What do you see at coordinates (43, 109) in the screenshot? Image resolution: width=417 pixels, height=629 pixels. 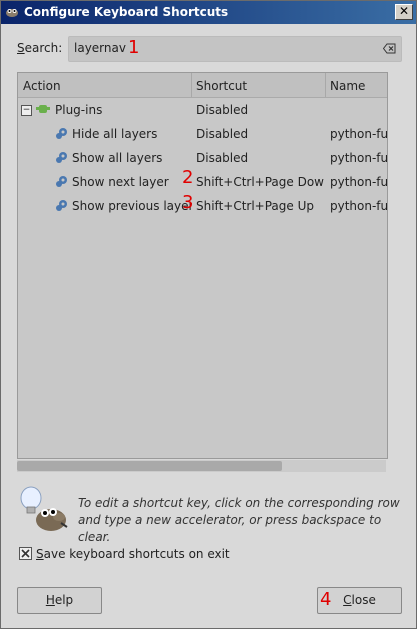 I see `plugin-icon` at bounding box center [43, 109].